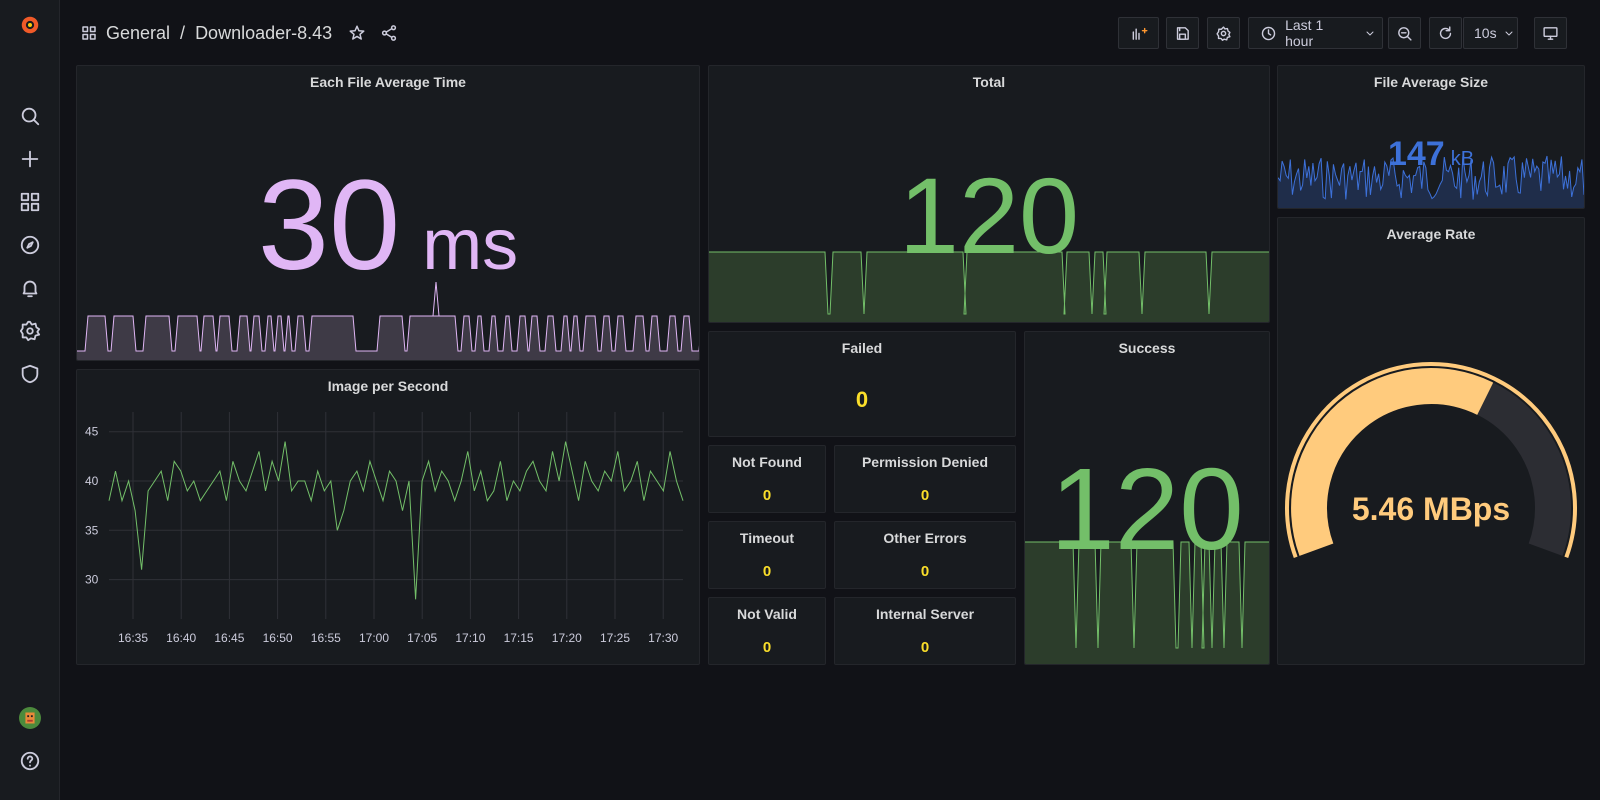  Describe the element at coordinates (30, 331) in the screenshot. I see `settings-icon` at that location.